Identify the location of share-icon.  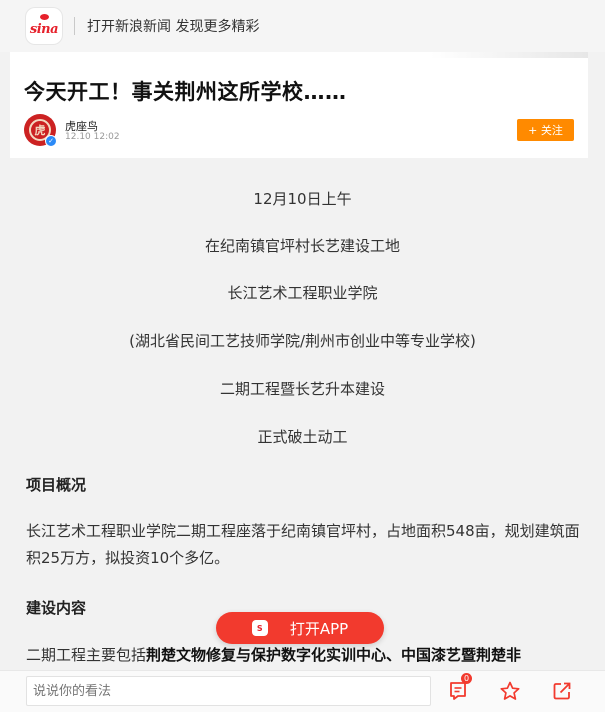
(562, 691).